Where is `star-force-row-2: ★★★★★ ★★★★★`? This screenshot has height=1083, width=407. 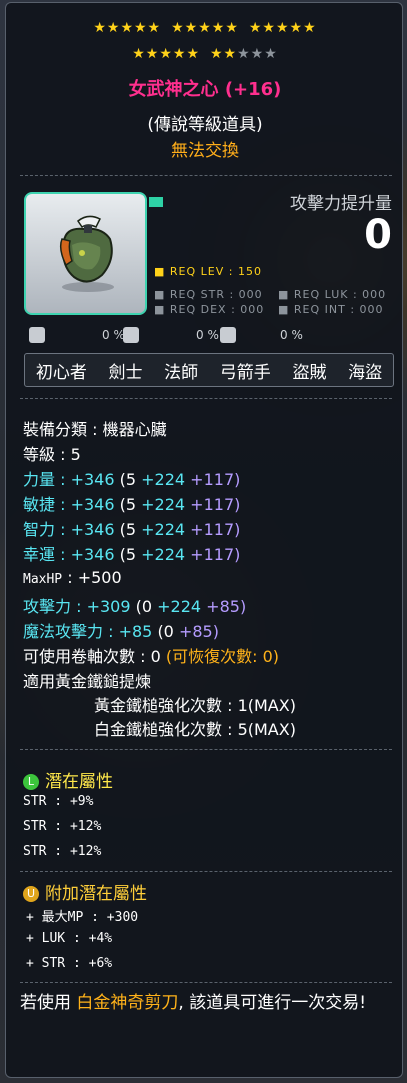 star-force-row-2: ★★★★★ ★★★★★ is located at coordinates (205, 54).